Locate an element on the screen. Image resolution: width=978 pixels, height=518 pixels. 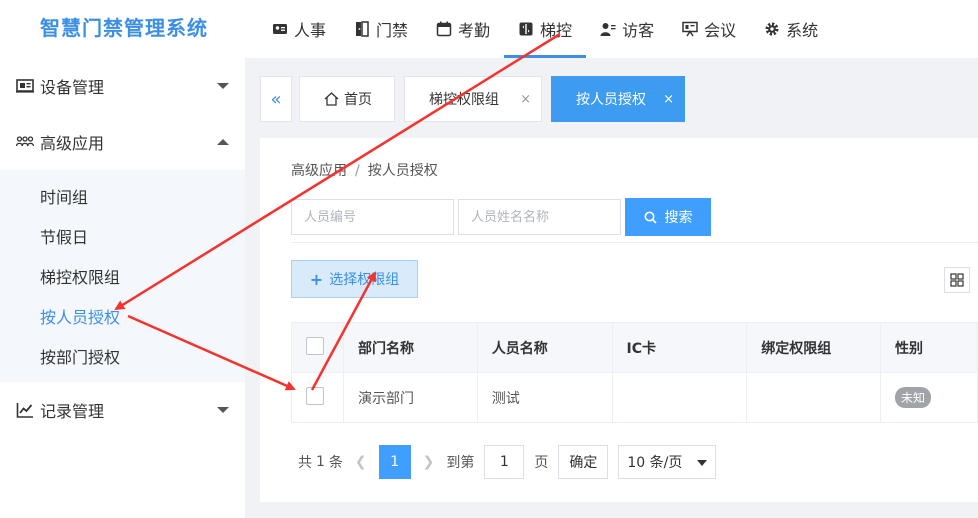
col-header-ic: IC卡 is located at coordinates (679, 347).